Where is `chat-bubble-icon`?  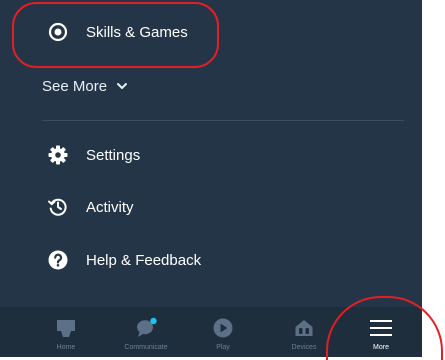
chat-bubble-icon is located at coordinates (146, 328).